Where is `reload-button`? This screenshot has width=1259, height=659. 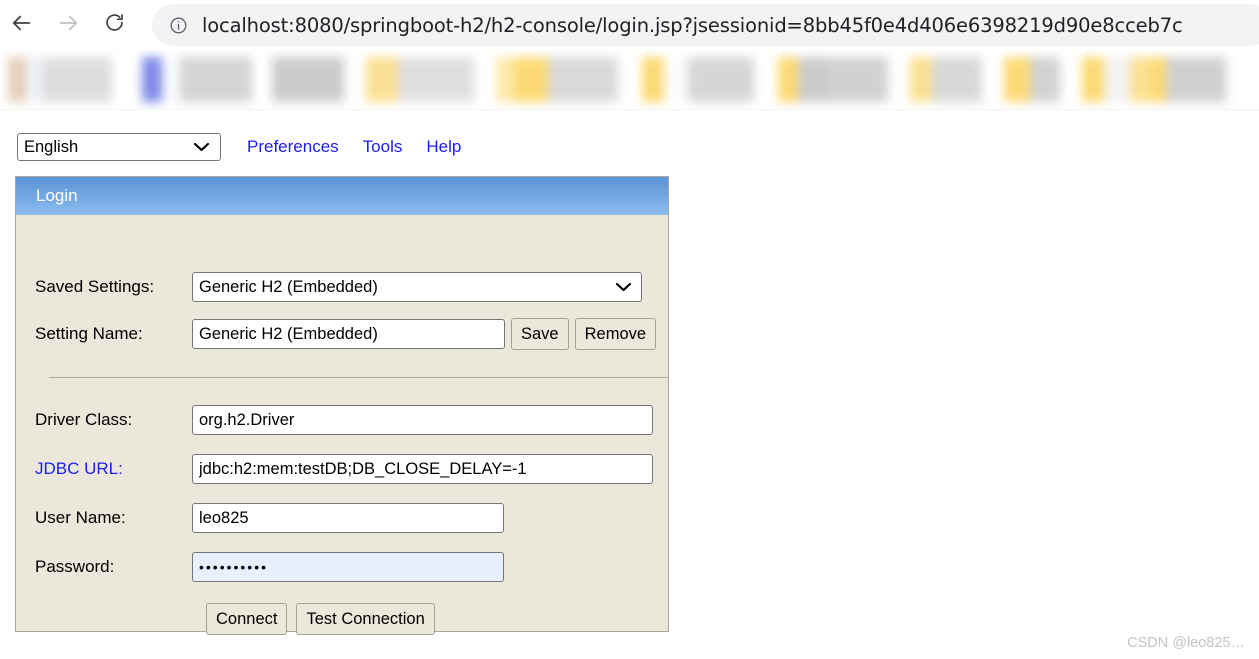
reload-button is located at coordinates (114, 25).